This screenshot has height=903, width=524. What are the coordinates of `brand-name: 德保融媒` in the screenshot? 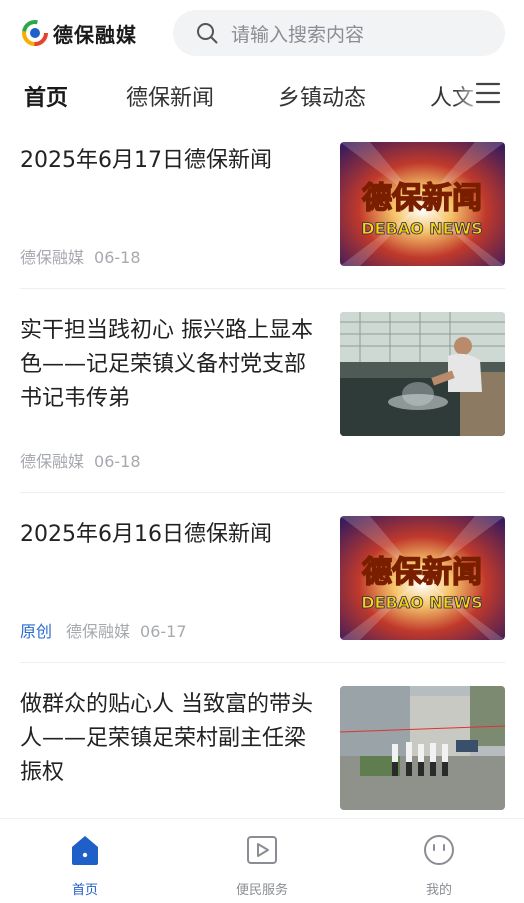 It's located at (95, 34).